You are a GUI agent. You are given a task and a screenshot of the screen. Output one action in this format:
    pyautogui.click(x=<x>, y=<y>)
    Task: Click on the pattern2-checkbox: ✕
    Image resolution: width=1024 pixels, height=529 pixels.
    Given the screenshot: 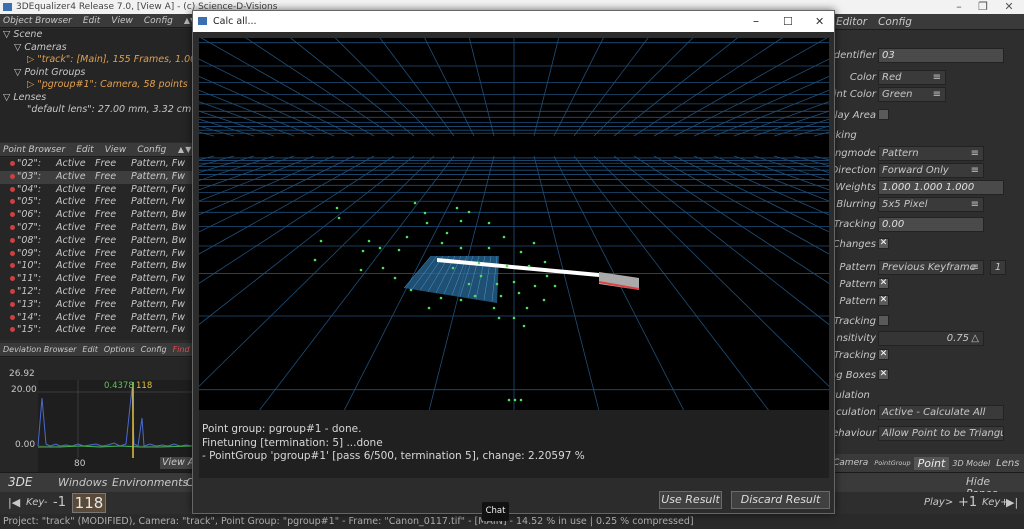 What is the action you would take?
    pyautogui.click(x=883, y=283)
    